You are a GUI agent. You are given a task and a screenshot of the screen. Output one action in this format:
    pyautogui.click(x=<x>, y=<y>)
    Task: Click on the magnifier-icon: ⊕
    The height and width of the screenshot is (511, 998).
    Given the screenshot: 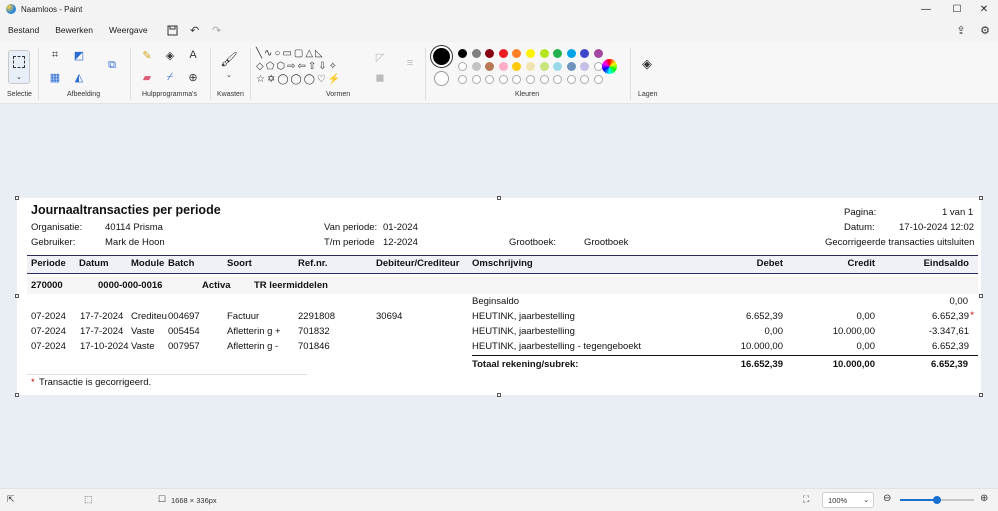 What is the action you would take?
    pyautogui.click(x=193, y=77)
    